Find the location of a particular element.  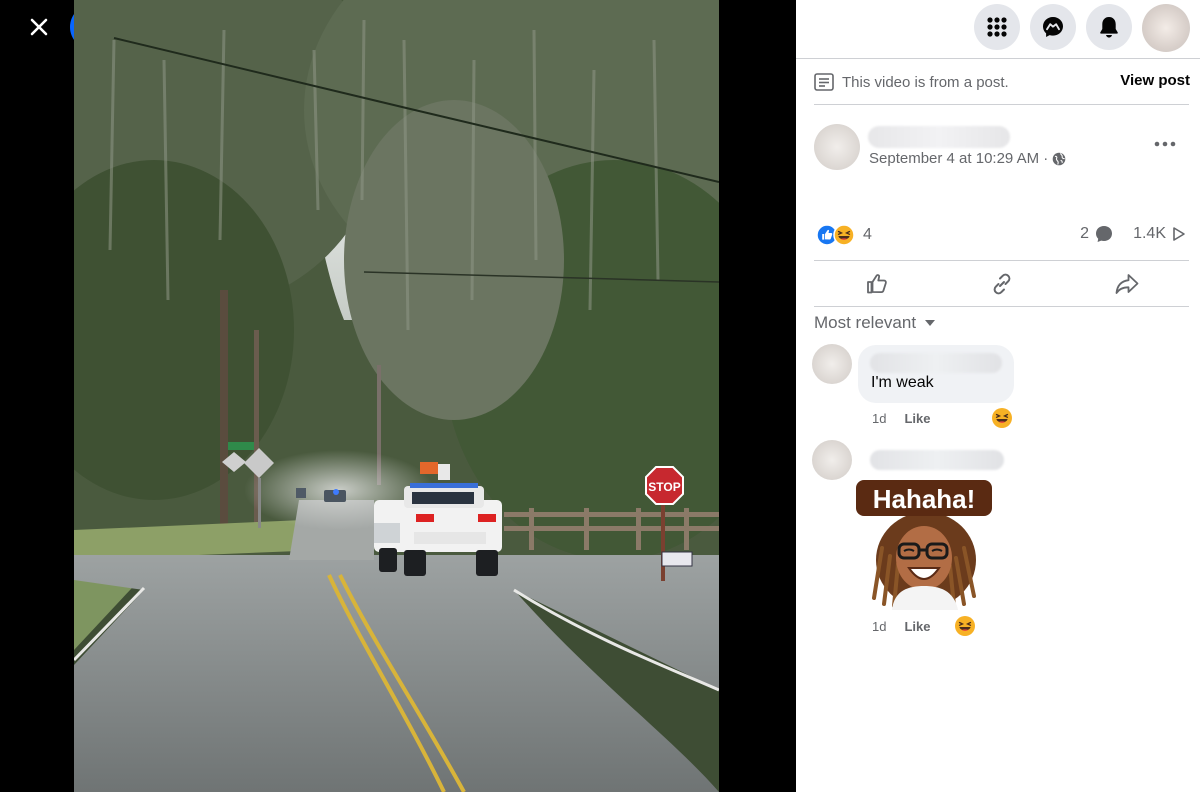

post-actions is located at coordinates (1002, 284).